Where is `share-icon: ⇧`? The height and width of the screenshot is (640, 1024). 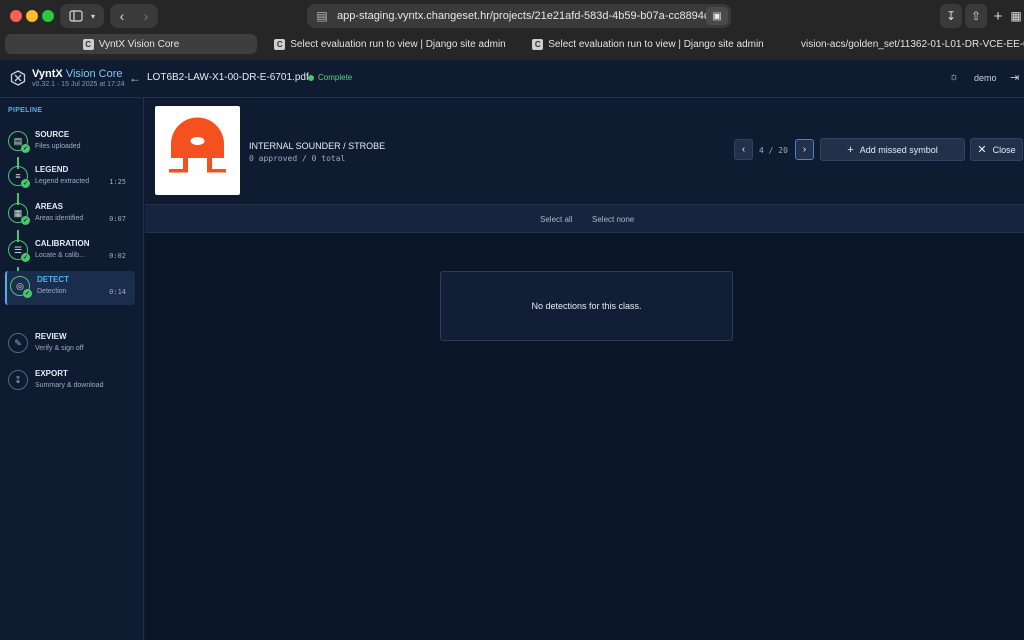
share-icon: ⇧ is located at coordinates (976, 16).